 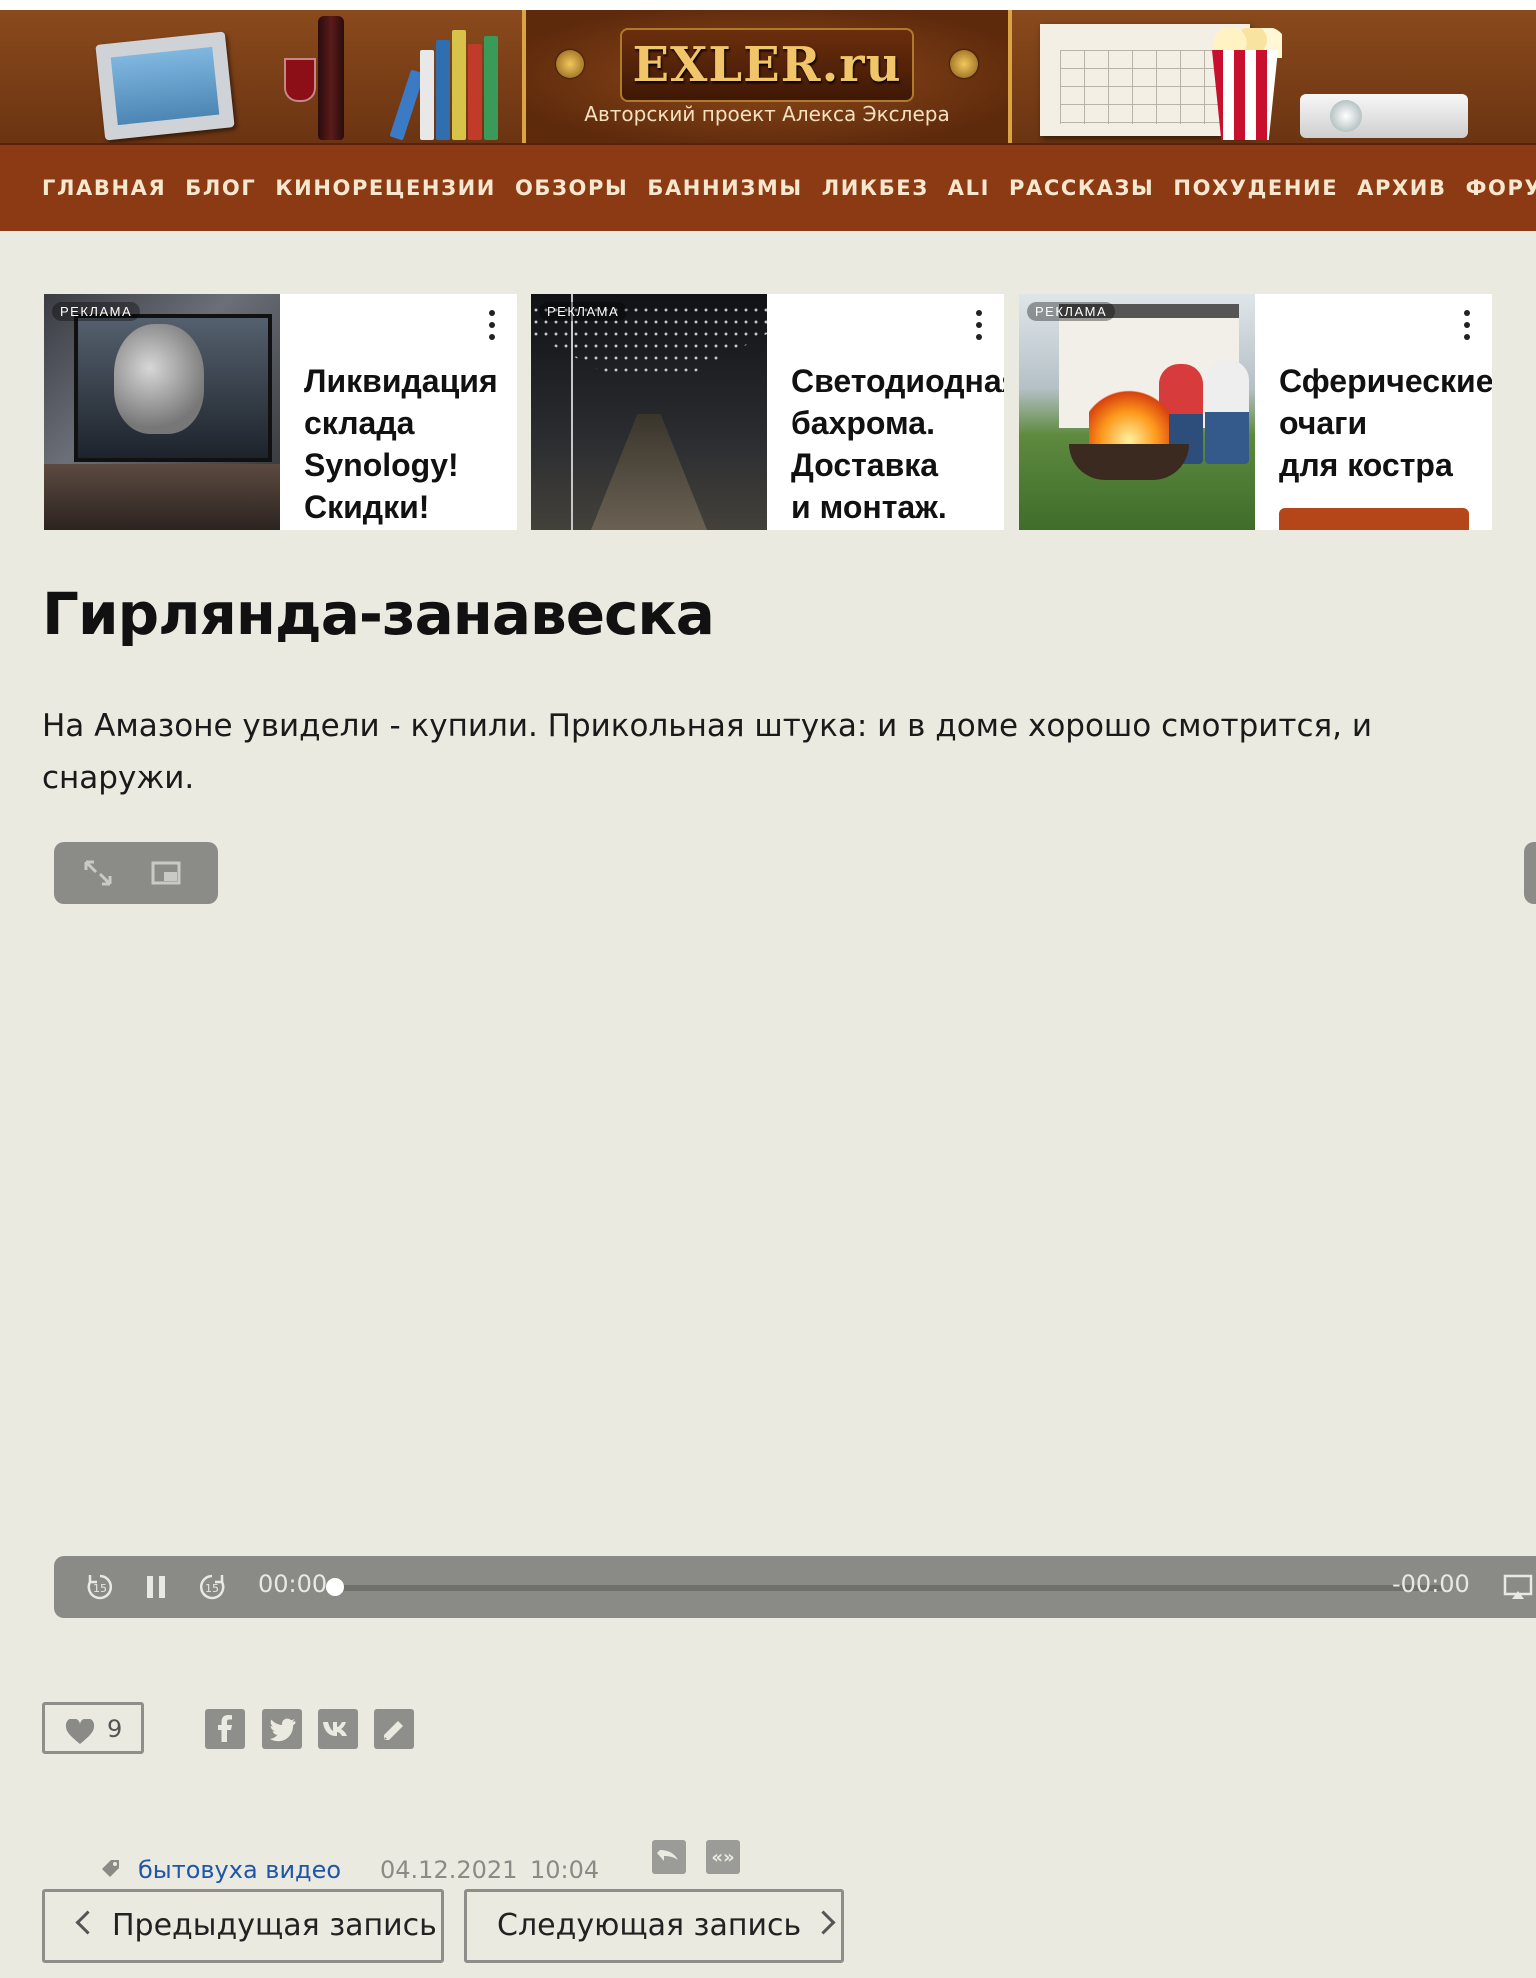 What do you see at coordinates (1530, 873) in the screenshot?
I see `video-side-control` at bounding box center [1530, 873].